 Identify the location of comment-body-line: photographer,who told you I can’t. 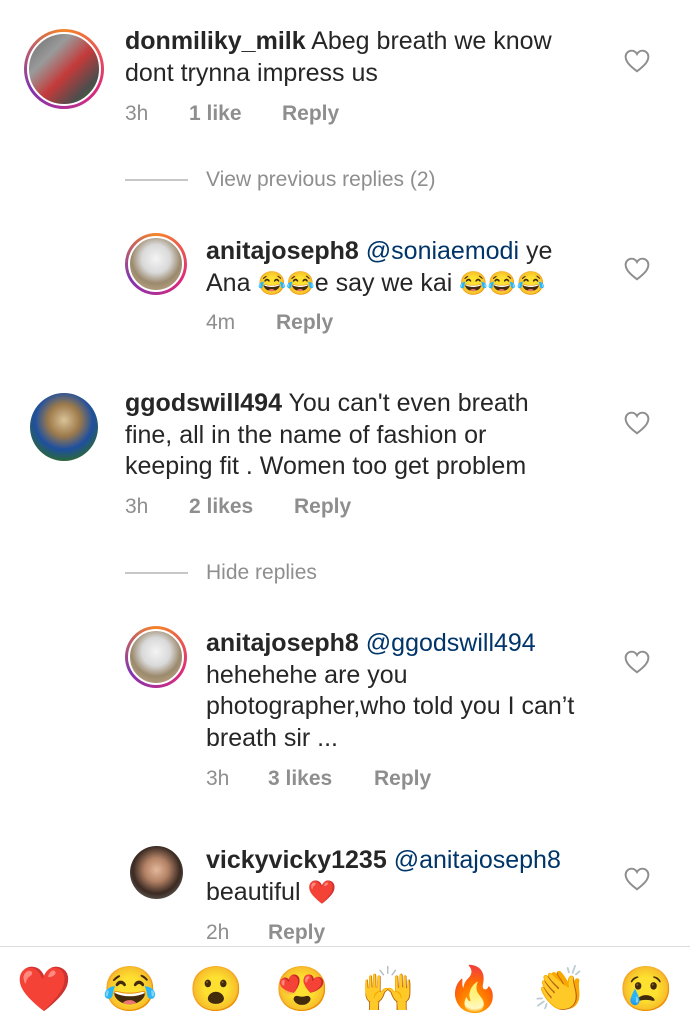
(390, 706).